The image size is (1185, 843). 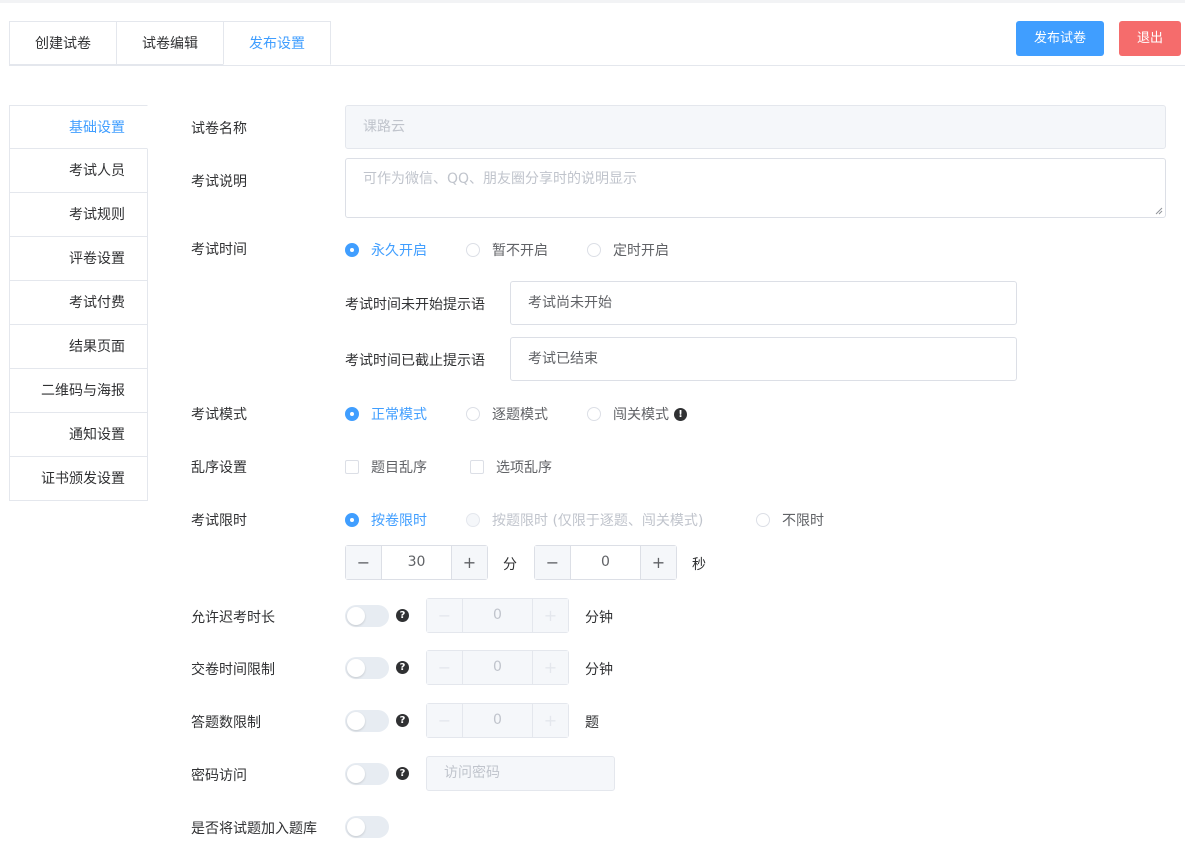 I want to click on late-duration-label: 允许迟考时长, so click(x=233, y=618).